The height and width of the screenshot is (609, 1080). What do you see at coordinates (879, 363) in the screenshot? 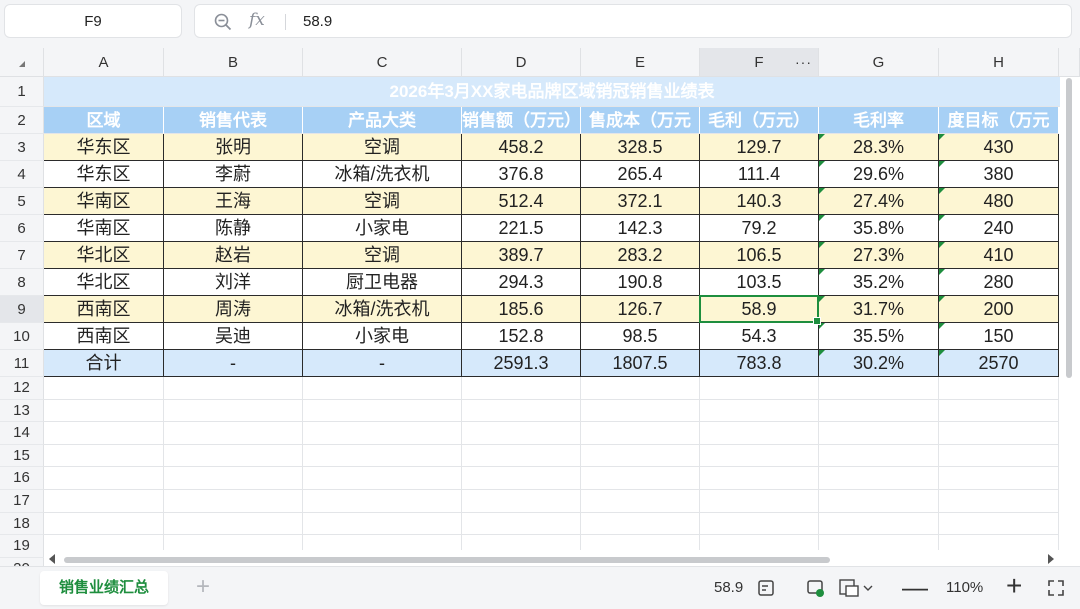
I see `total-cell-g: 30.2%` at bounding box center [879, 363].